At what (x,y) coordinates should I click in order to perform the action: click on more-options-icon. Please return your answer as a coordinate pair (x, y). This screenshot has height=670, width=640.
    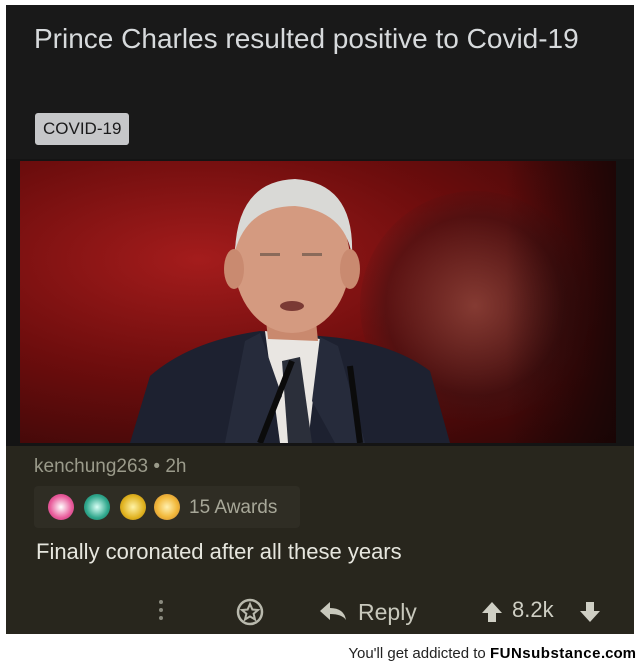
    Looking at the image, I should click on (161, 612).